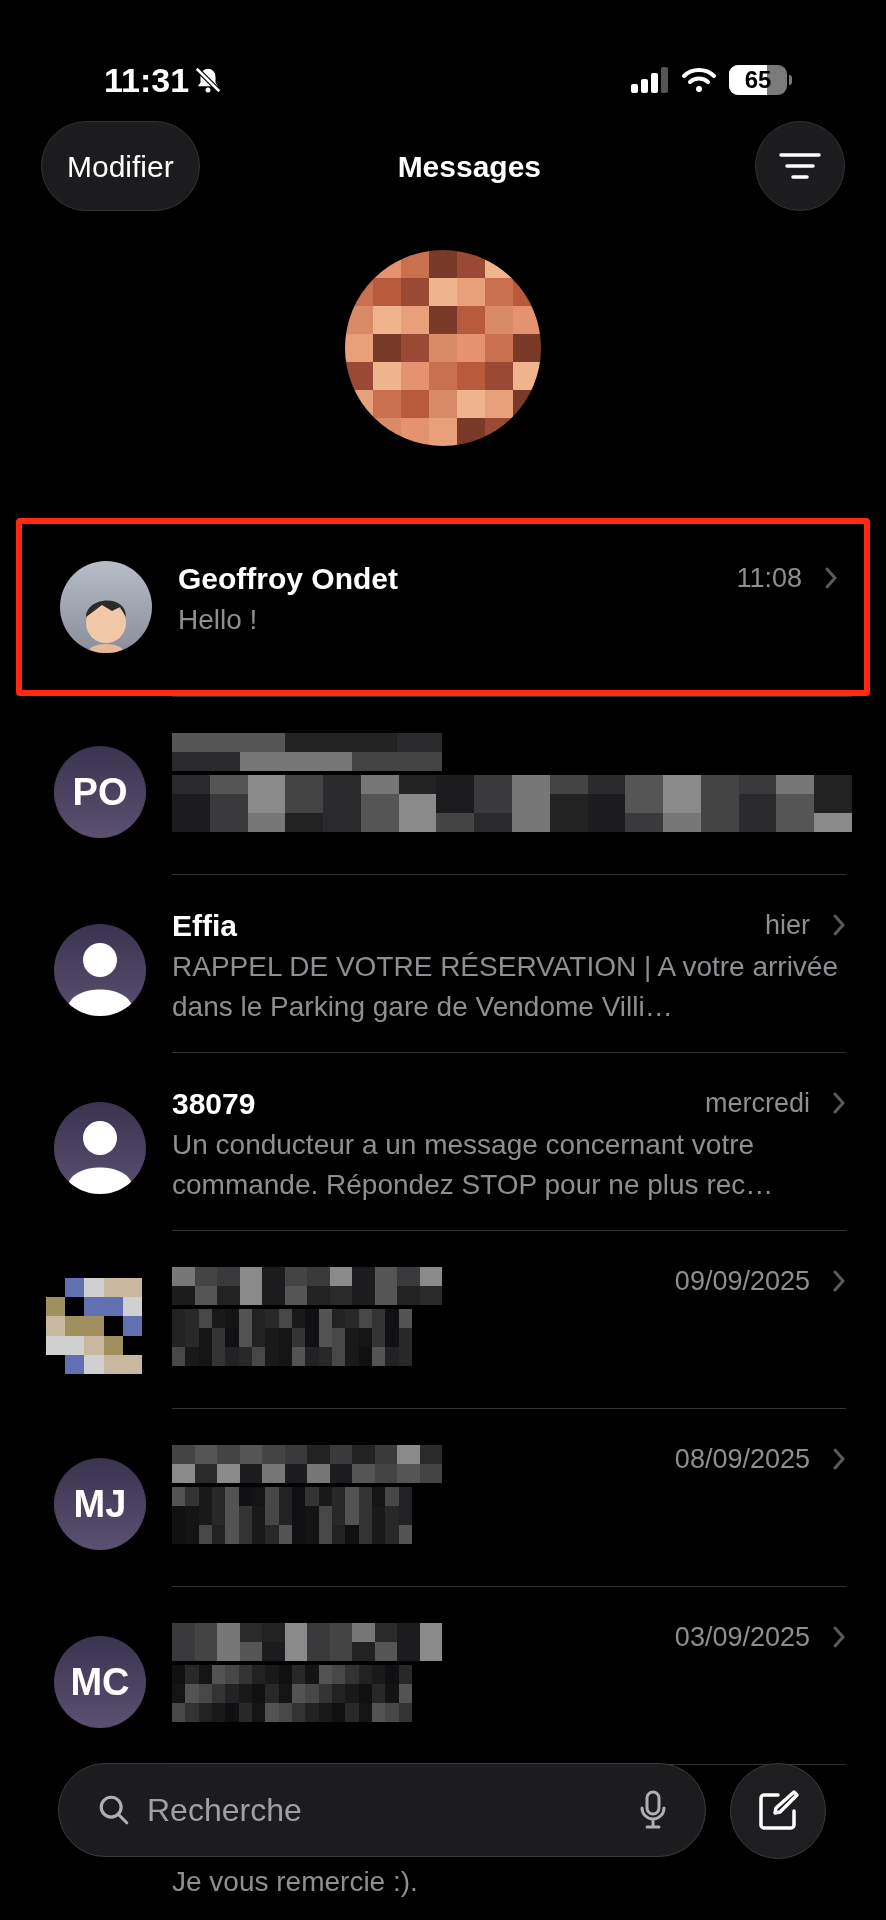  Describe the element at coordinates (769, 578) in the screenshot. I see `message-time: 11:08` at that location.